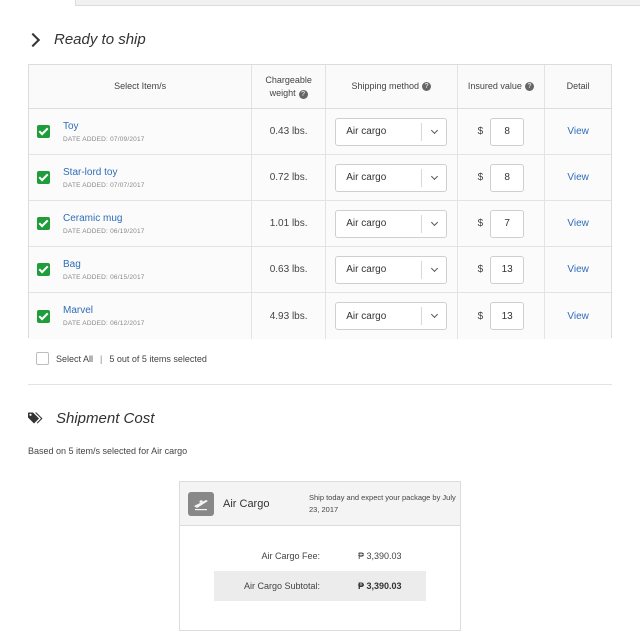 Image resolution: width=640 pixels, height=640 pixels. Describe the element at coordinates (385, 86) in the screenshot. I see `header-method-label: Shipping method` at that location.